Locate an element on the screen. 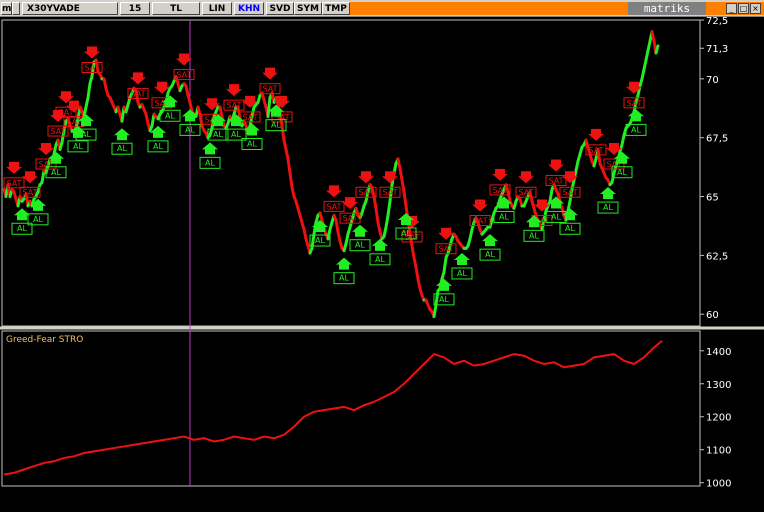 Image resolution: width=764 pixels, height=512 pixels. price-tick-label: 60 is located at coordinates (712, 315).